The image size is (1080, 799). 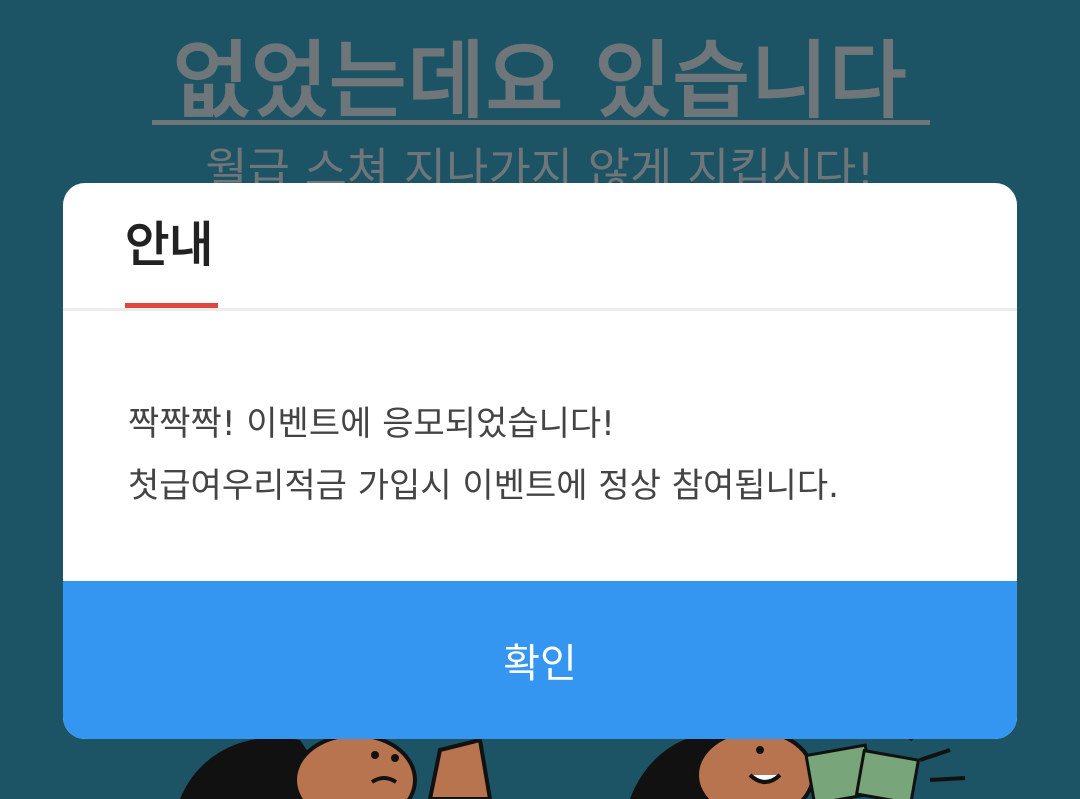 I want to click on title-underline, so click(x=171, y=305).